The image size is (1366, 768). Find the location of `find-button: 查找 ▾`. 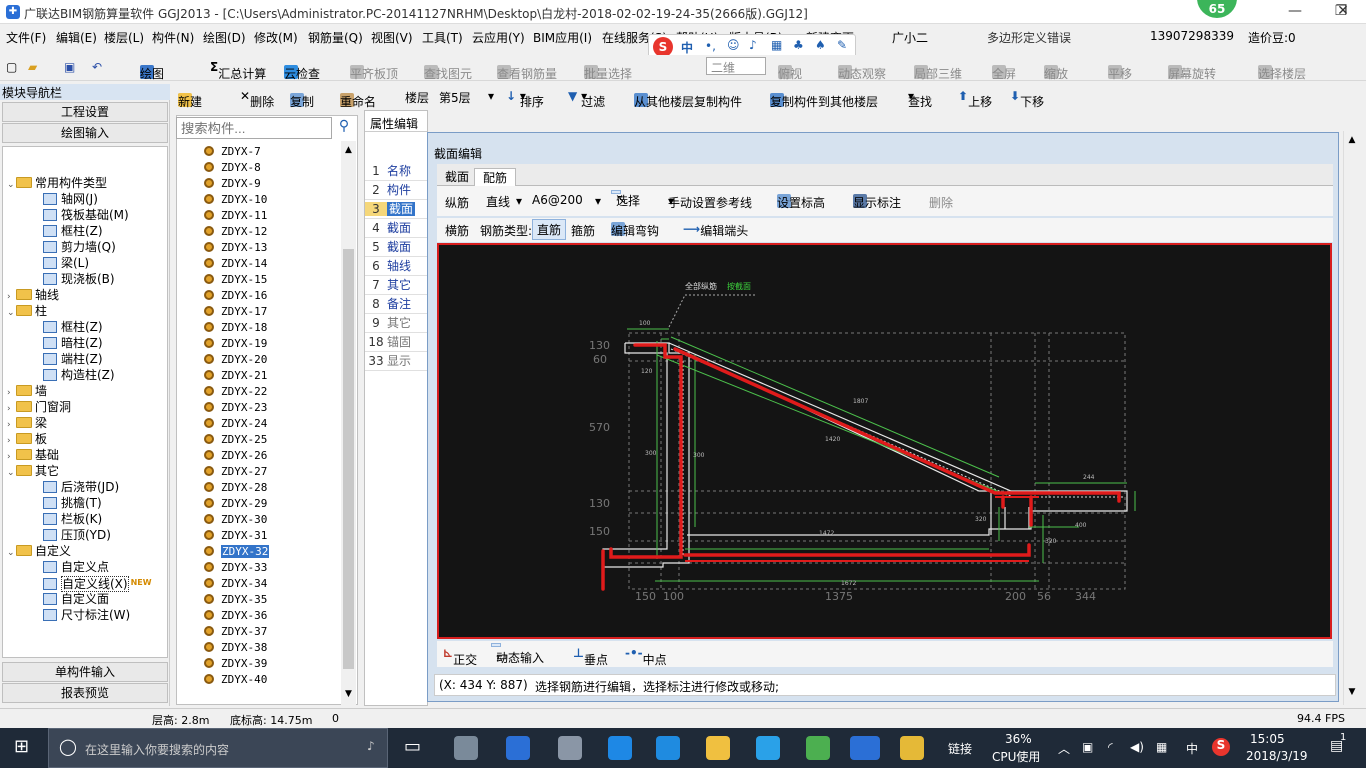

find-button: 查找 ▾ is located at coordinates (920, 99).